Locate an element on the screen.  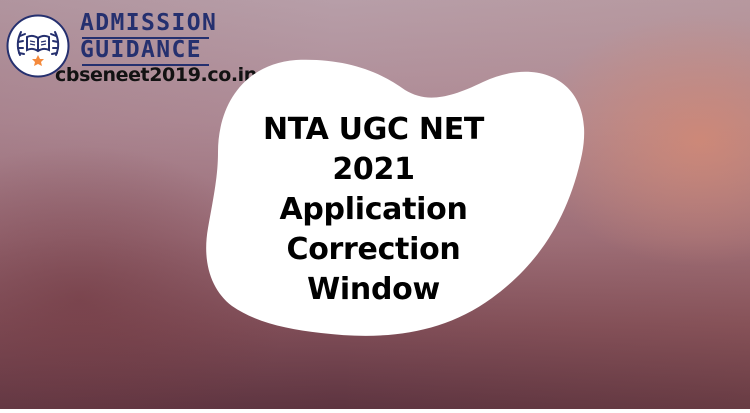
headline-line-1: NTA UGC NET is located at coordinates (373, 129).